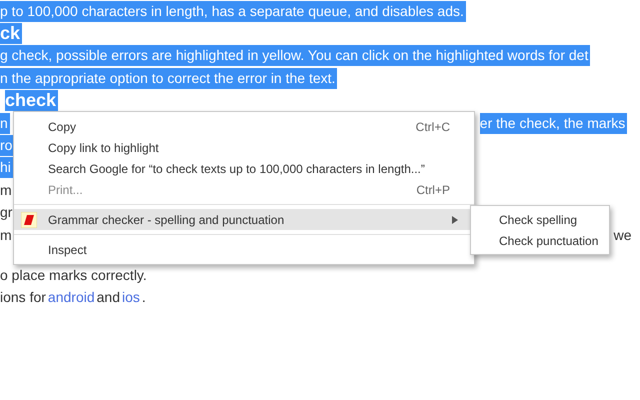 The image size is (640, 400). I want to click on body-text: hi, so click(6, 167).